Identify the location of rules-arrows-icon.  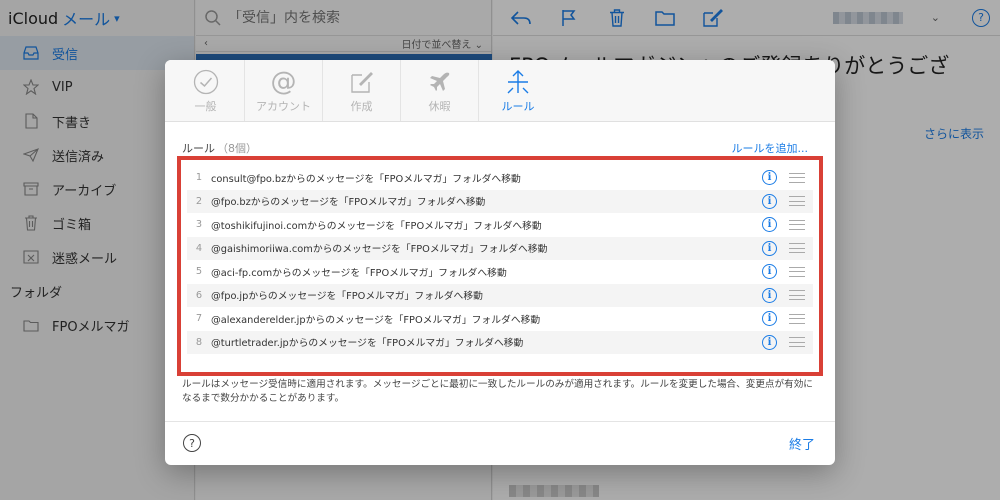
(518, 82).